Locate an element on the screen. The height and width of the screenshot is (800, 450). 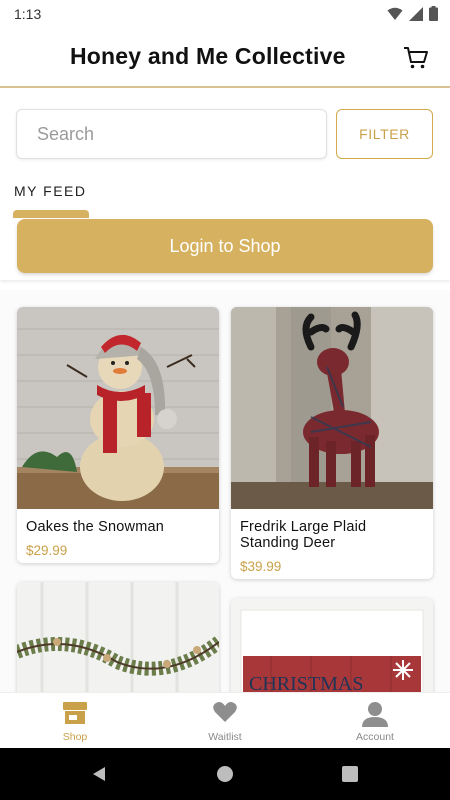
system-nav-bar is located at coordinates (225, 774).